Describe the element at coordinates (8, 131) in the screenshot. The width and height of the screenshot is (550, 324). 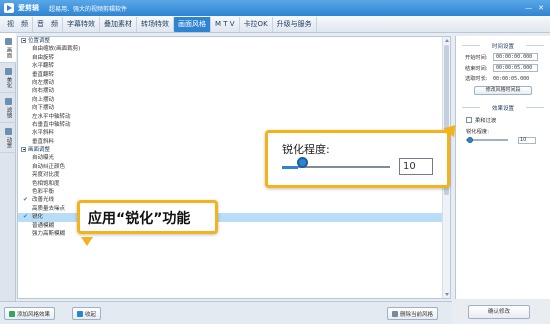
I see `motion-icon` at that location.